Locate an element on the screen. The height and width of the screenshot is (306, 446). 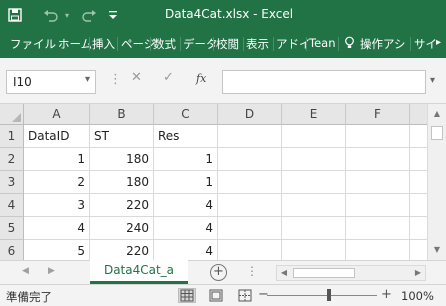
cell-d5 is located at coordinates (250, 228).